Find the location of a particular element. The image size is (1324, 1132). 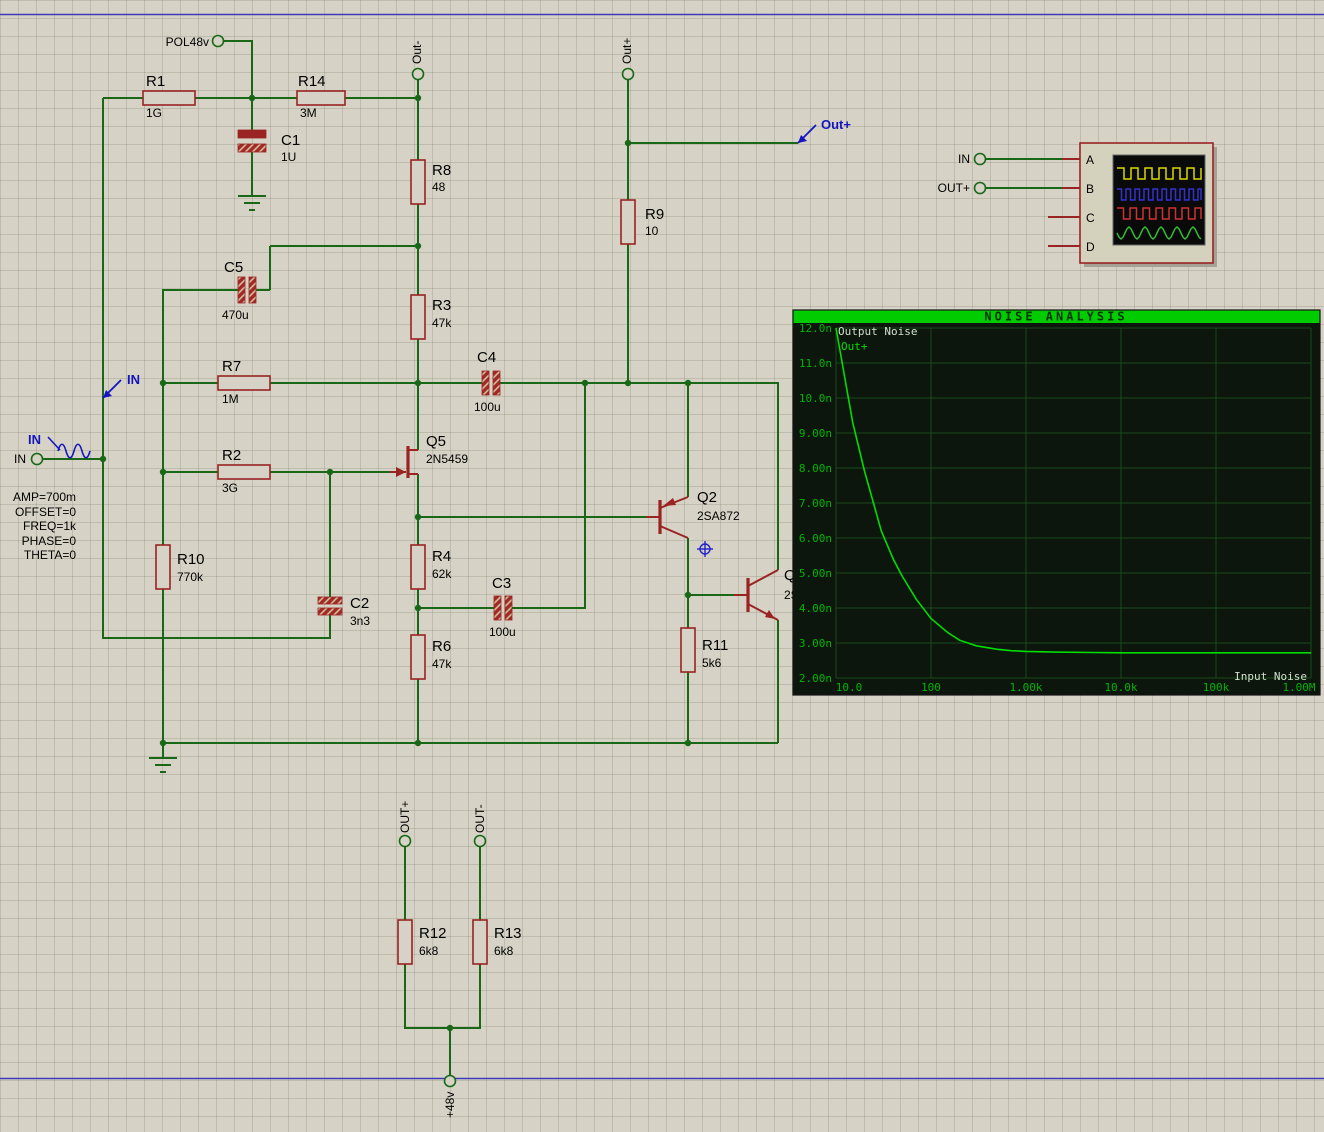

component-ref: C1 is located at coordinates (290, 140).